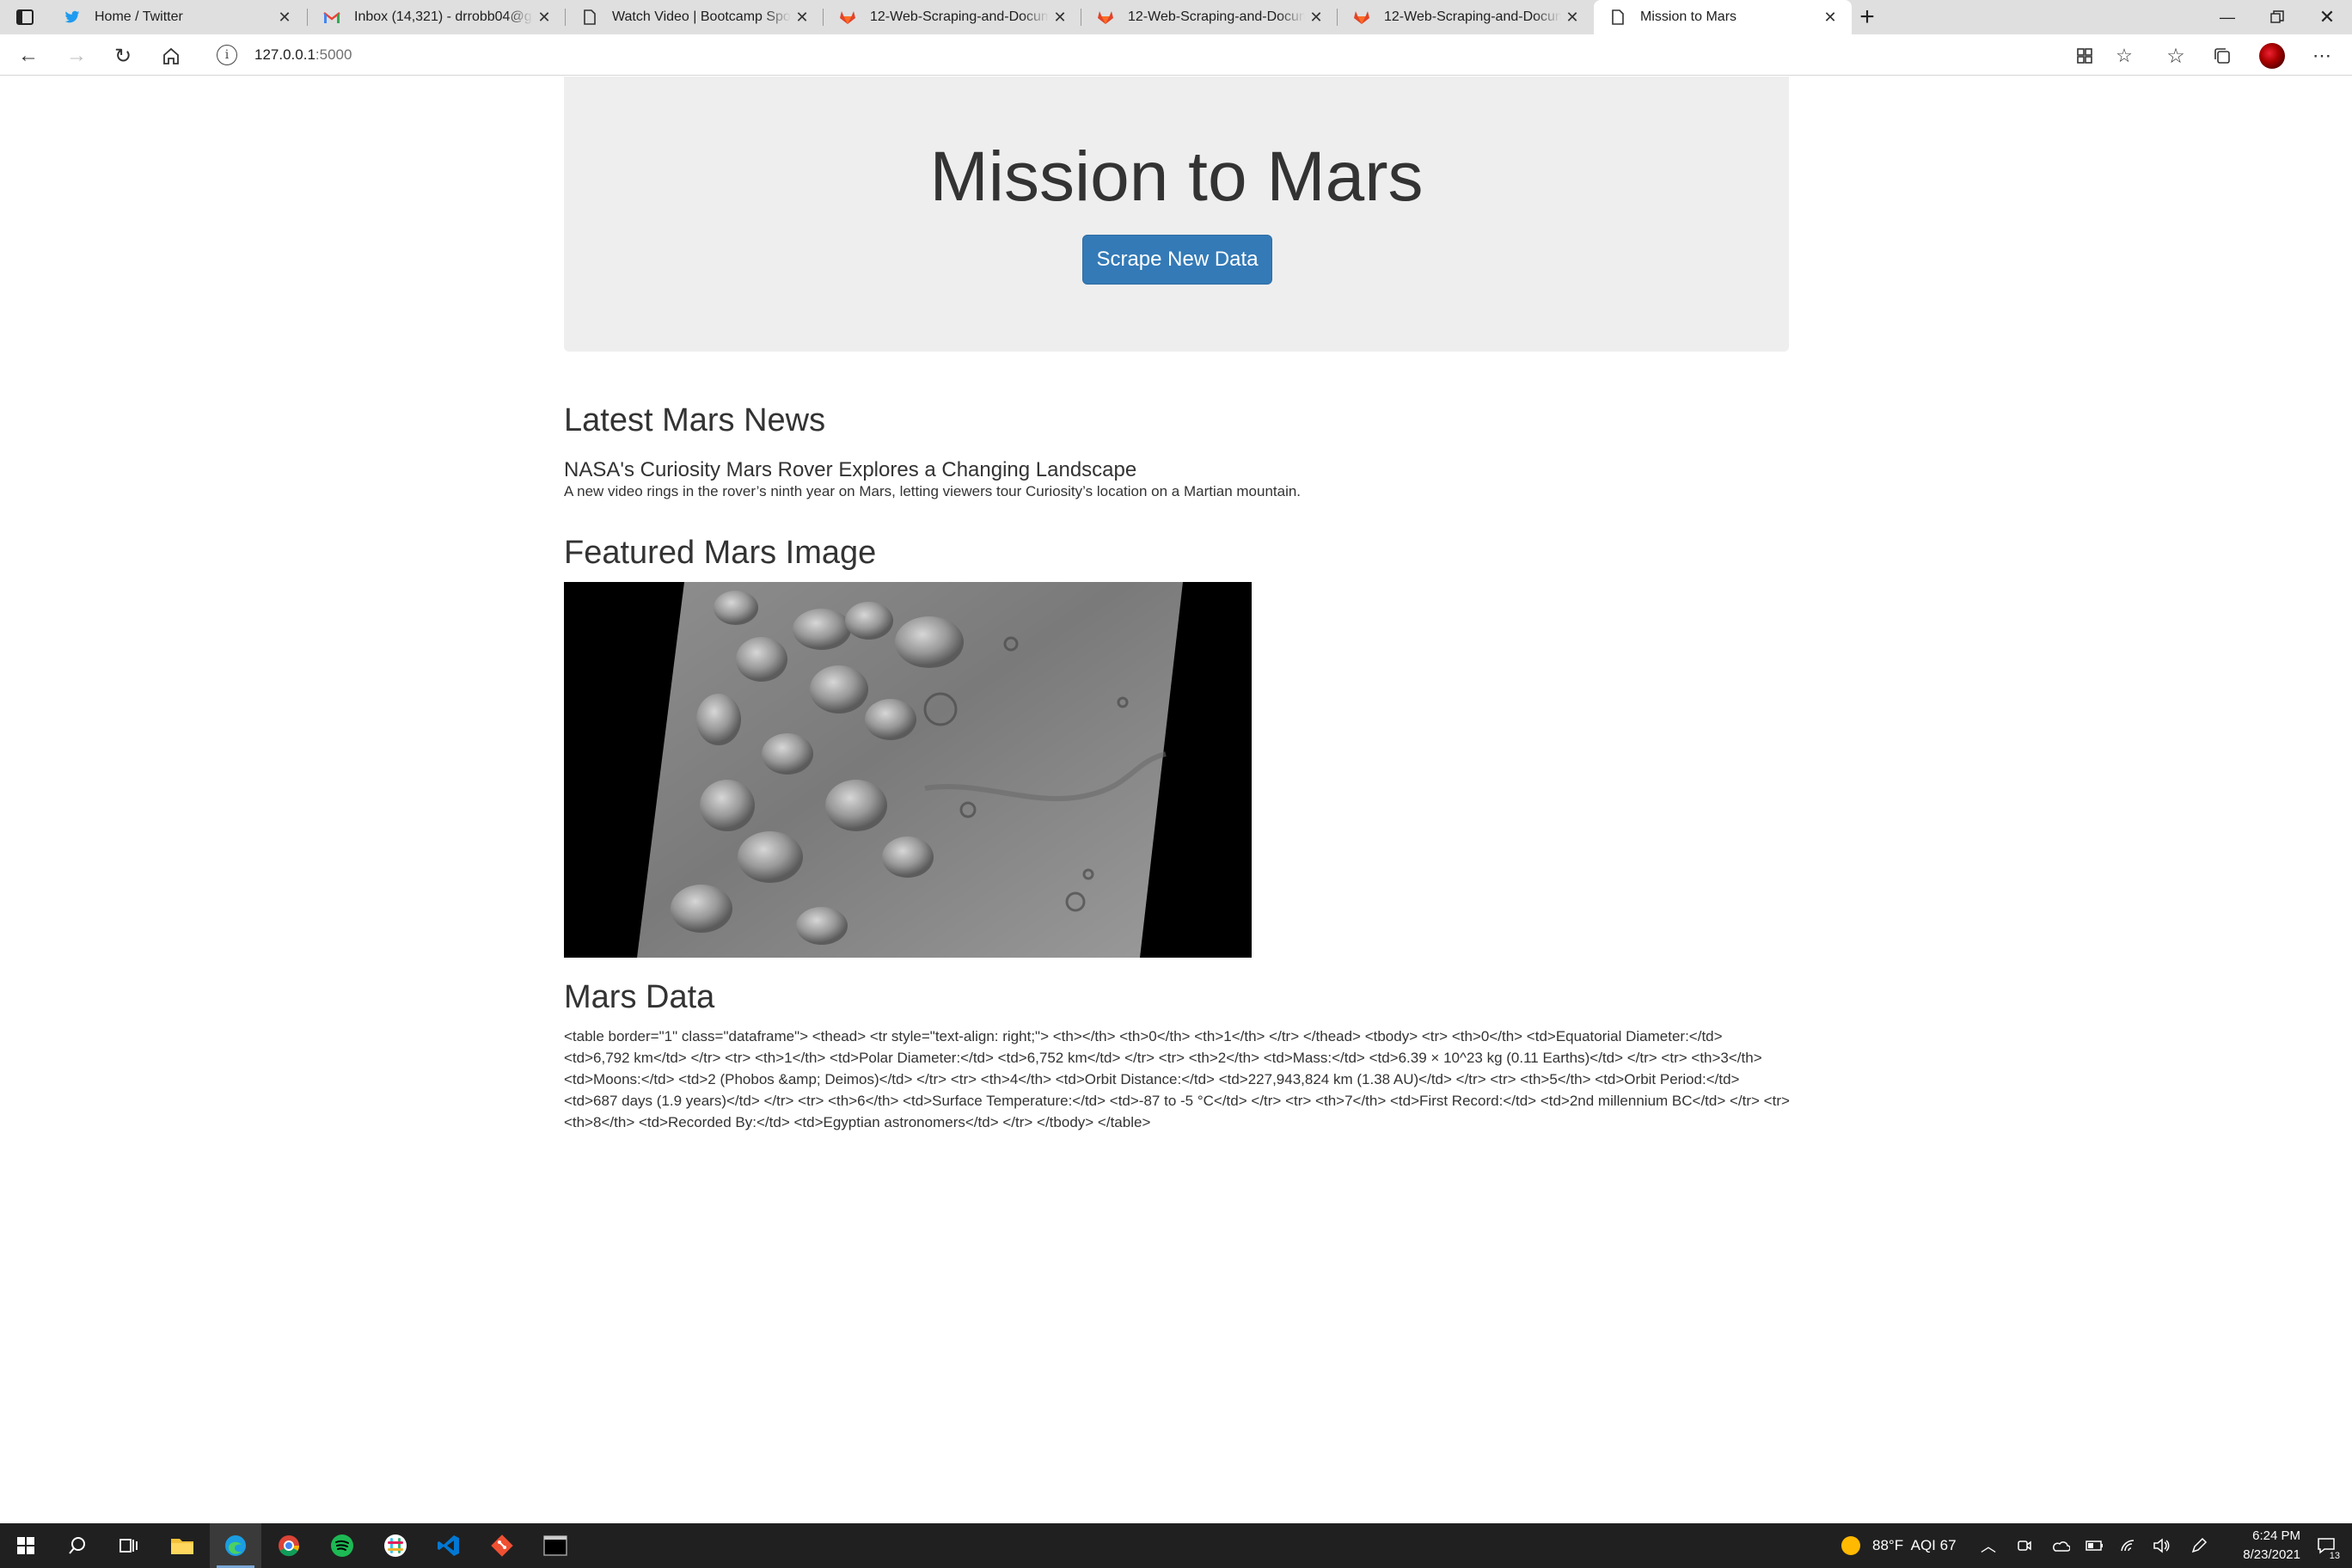 This screenshot has height=1568, width=2352. What do you see at coordinates (333, 54) in the screenshot?
I see `url-port: :5000` at bounding box center [333, 54].